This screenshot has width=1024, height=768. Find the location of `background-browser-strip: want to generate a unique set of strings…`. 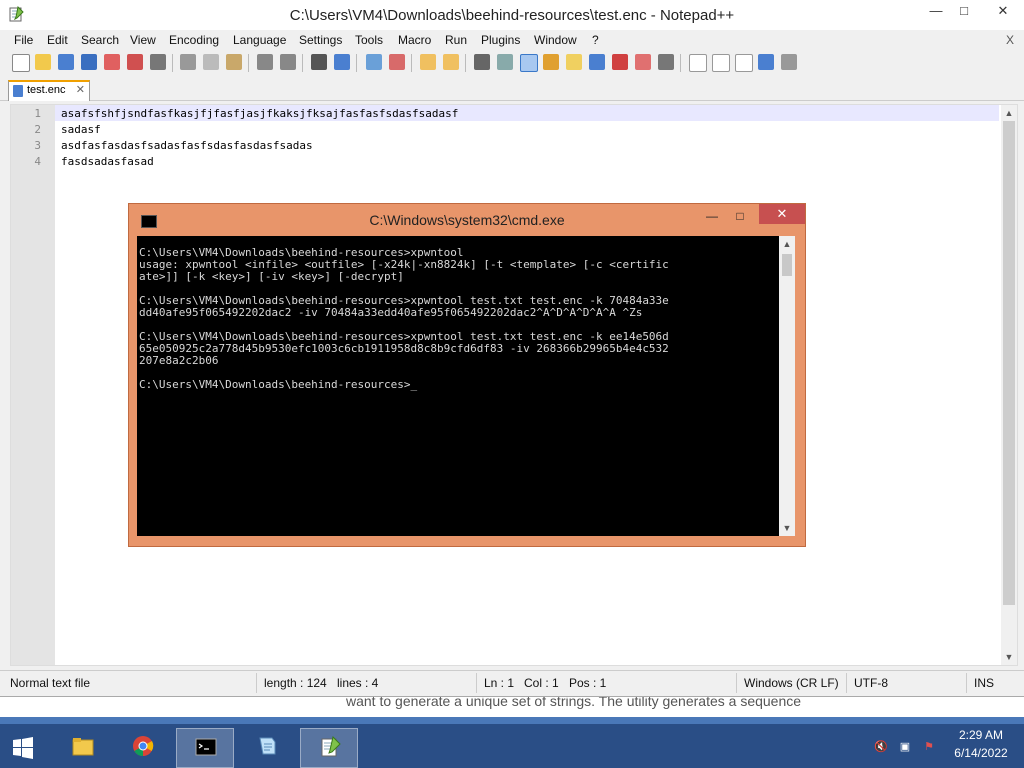

background-browser-strip: want to generate a unique set of strings… is located at coordinates (512, 706).